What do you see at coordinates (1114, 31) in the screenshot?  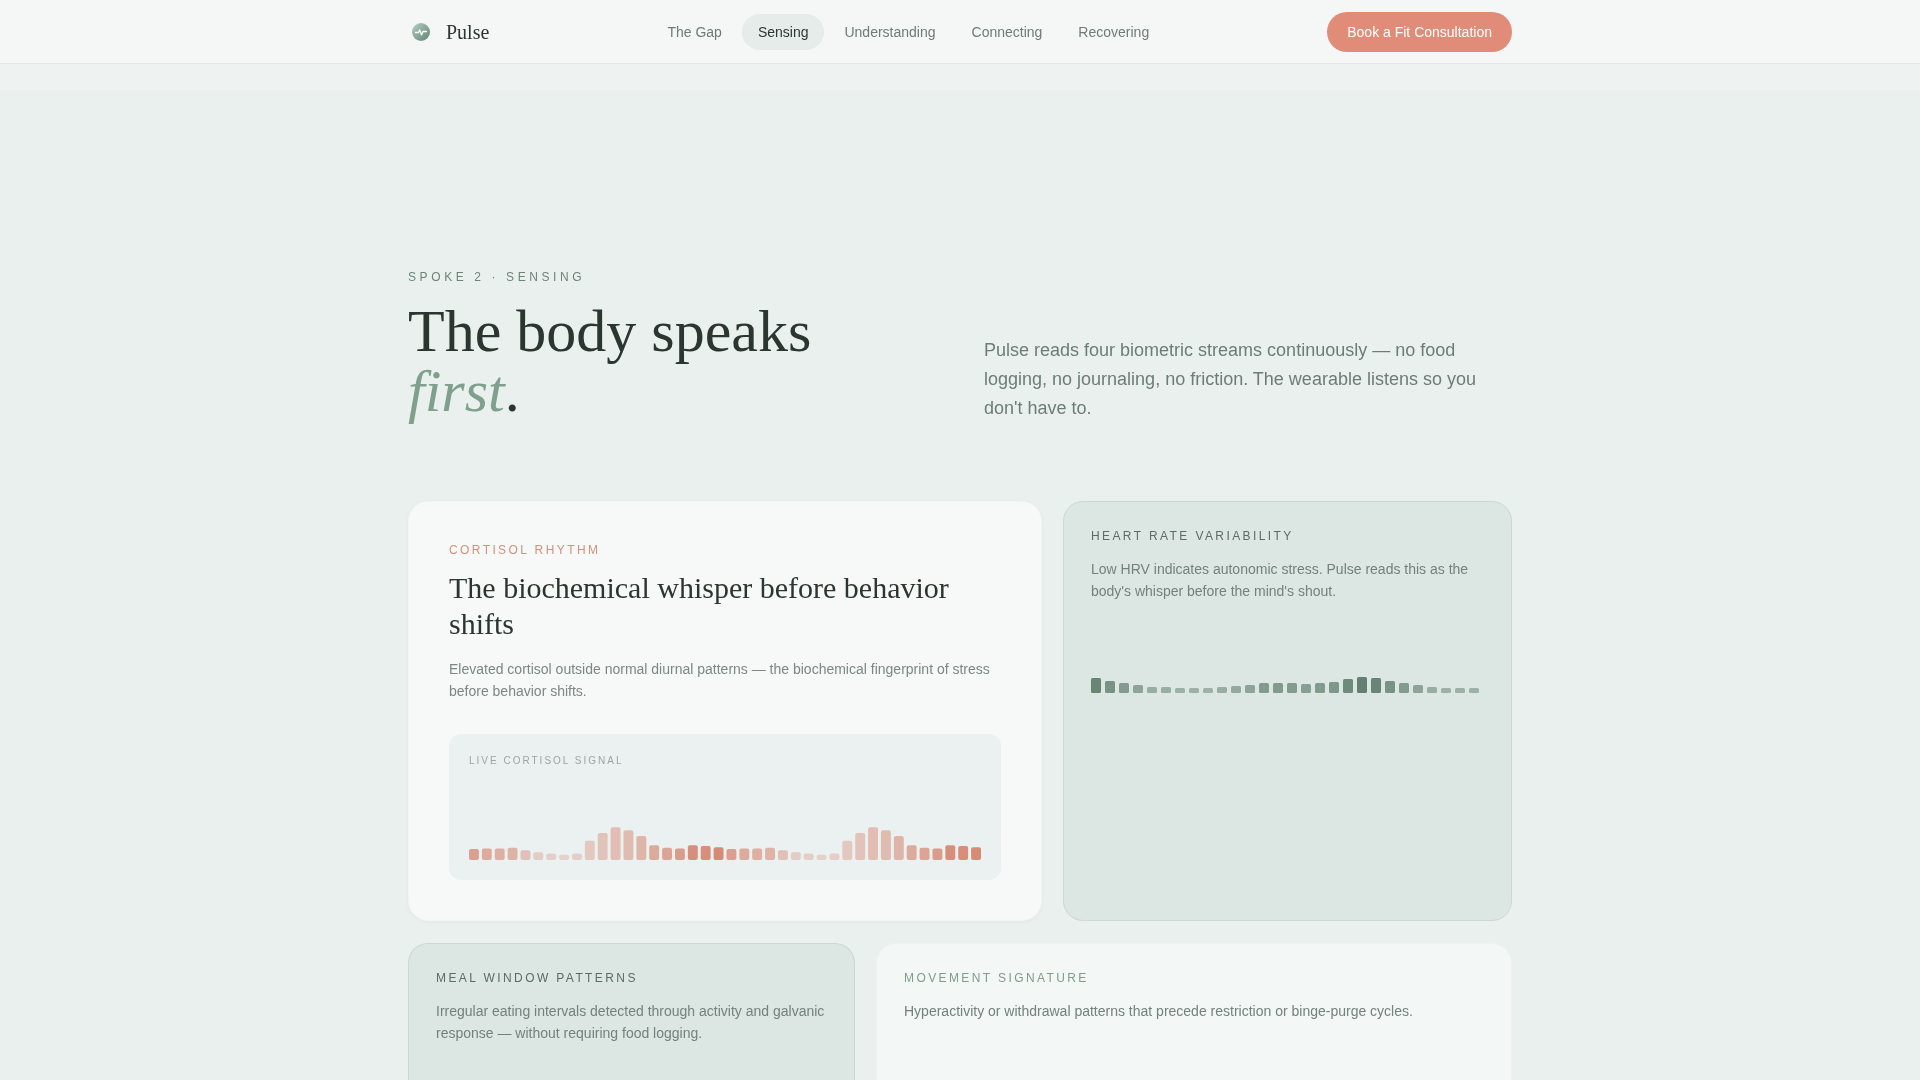 I see `nav-link: Recovering` at bounding box center [1114, 31].